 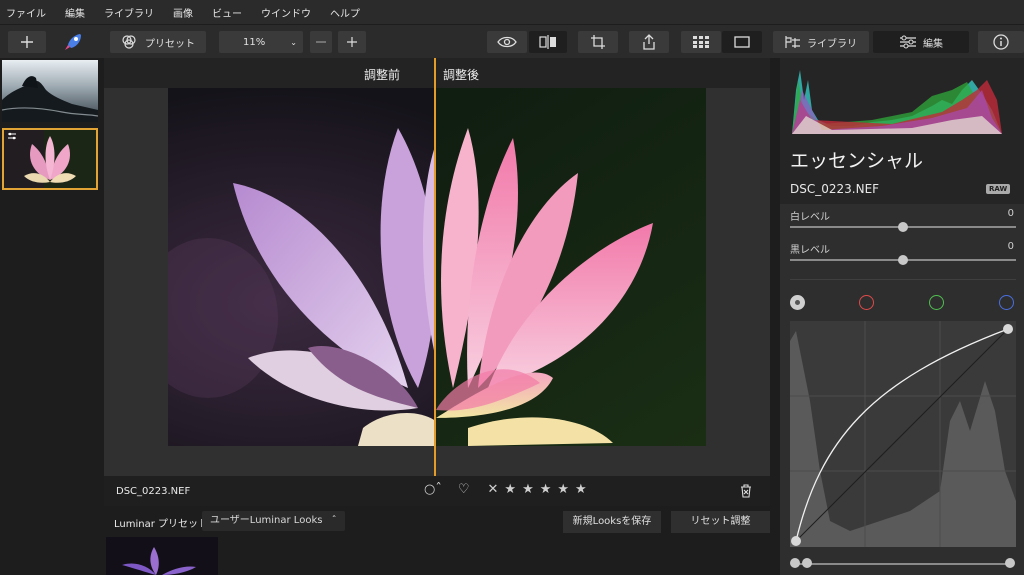 I want to click on curve-mid-handle, so click(x=807, y=563).